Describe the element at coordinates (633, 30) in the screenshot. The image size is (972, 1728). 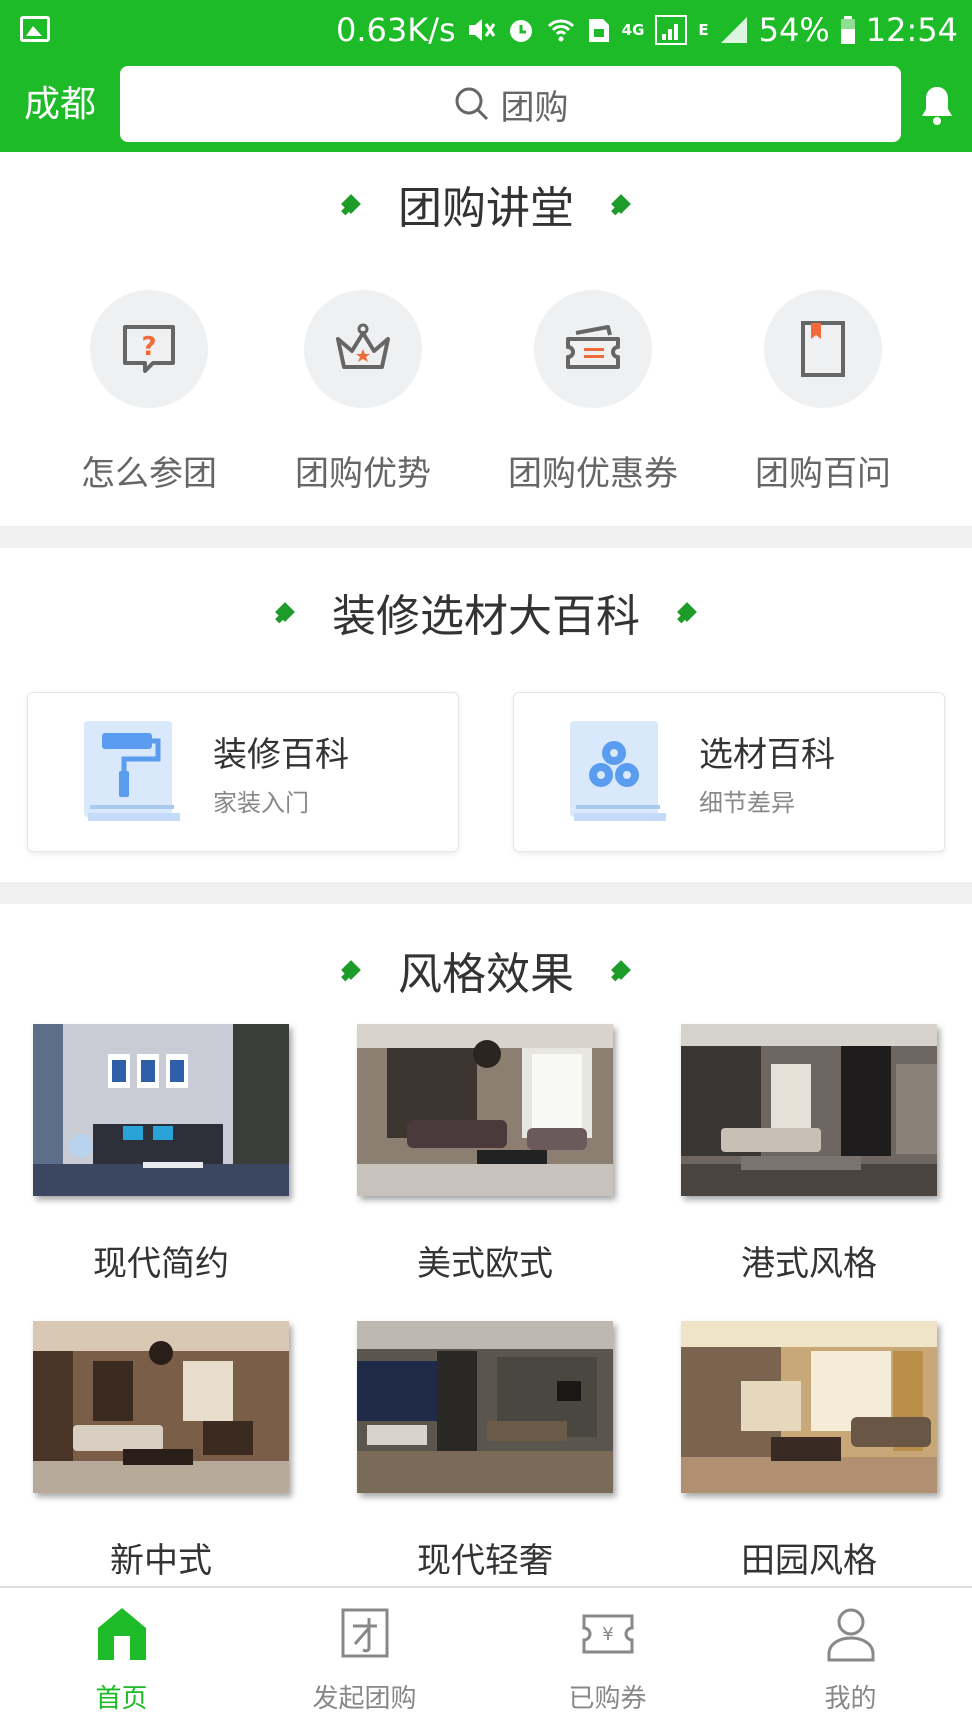
I see `network-type: 4G` at that location.